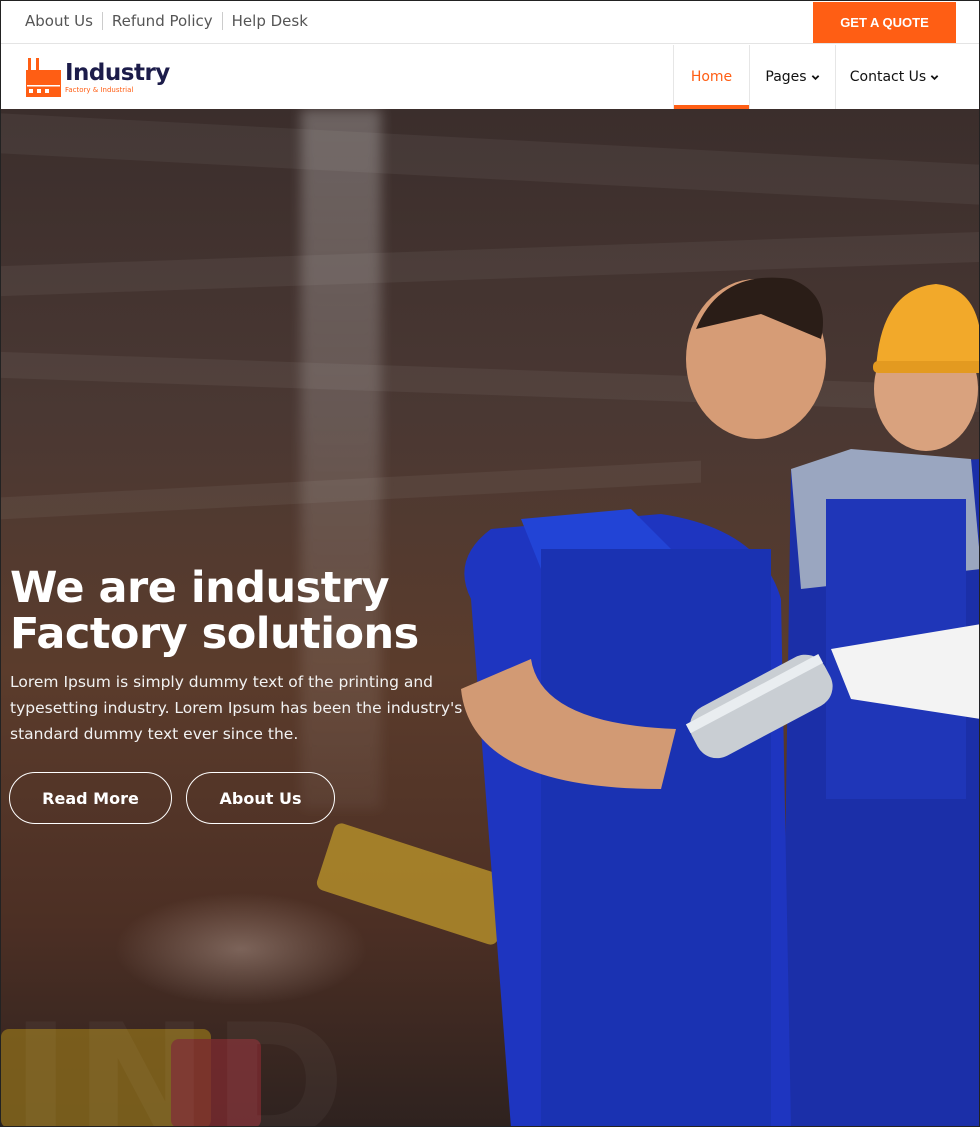 The image size is (980, 1127). What do you see at coordinates (884, 22) in the screenshot?
I see `get-a-quote-button: GET A QUOTE` at bounding box center [884, 22].